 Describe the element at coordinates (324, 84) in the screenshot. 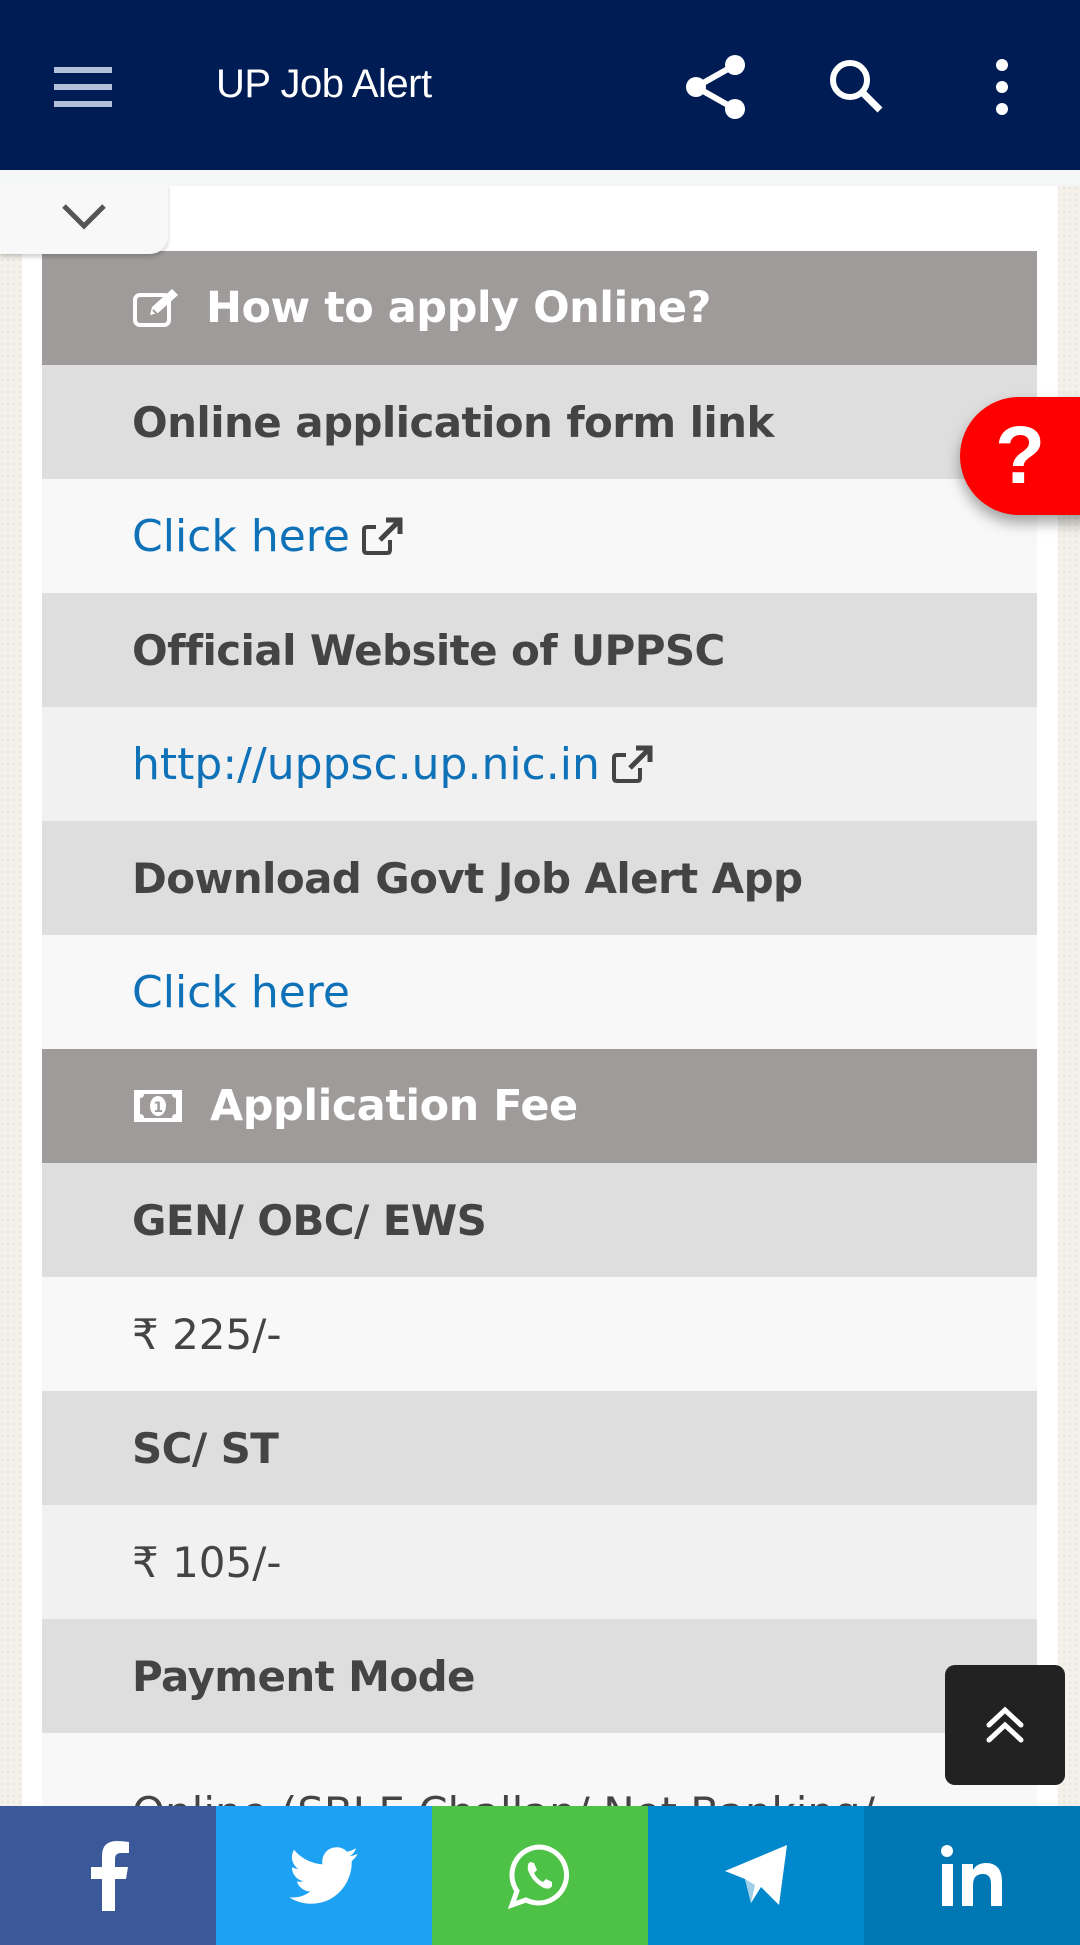

I see `app-title: UP Job Alert` at that location.